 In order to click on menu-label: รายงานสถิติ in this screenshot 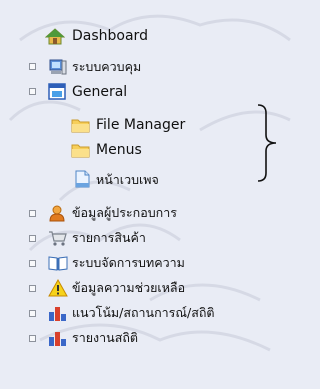, I will do `click(105, 337)`.